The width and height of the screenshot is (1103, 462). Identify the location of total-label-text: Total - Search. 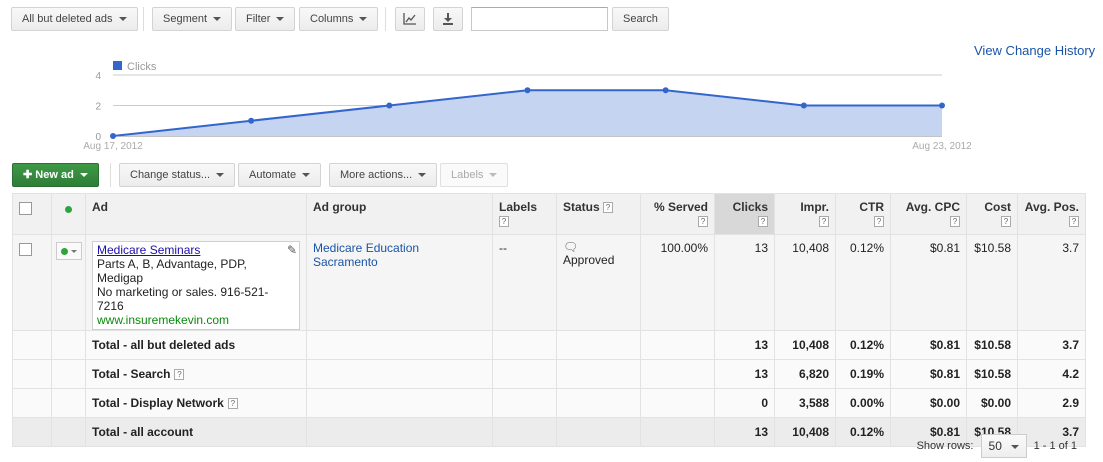
(131, 374).